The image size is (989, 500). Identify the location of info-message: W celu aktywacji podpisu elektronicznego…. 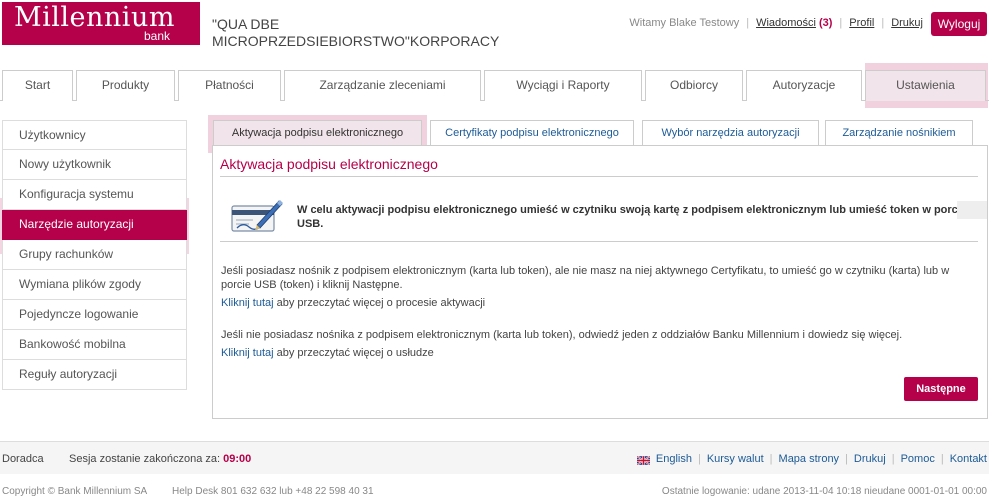
(632, 217).